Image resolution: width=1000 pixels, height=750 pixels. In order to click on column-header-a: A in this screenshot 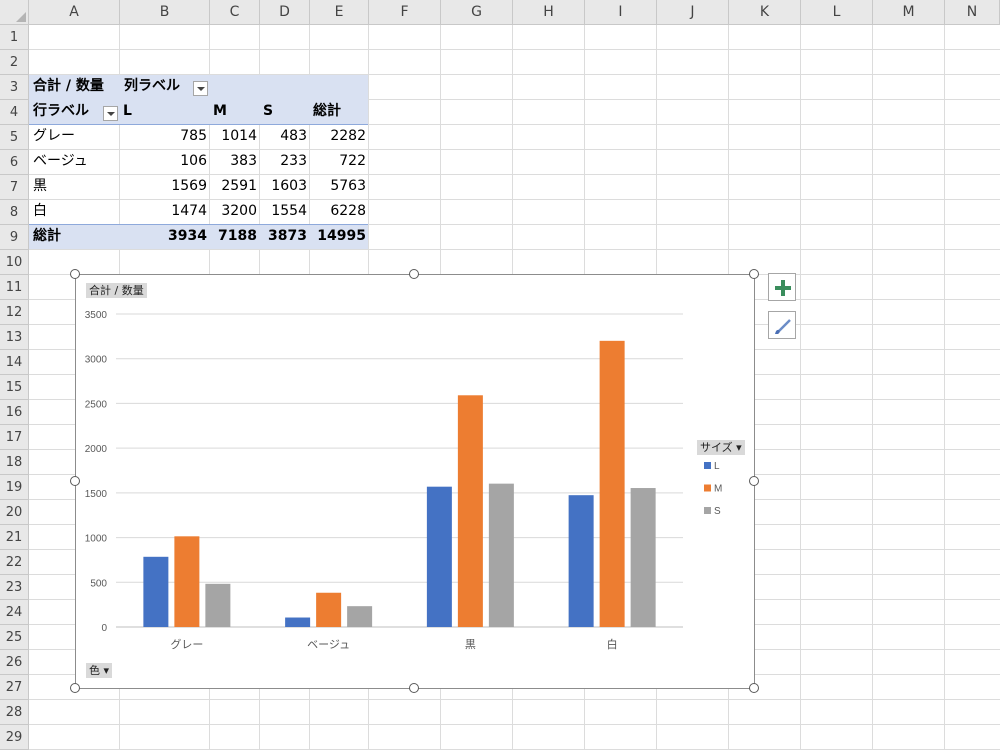, I will do `click(74, 12)`.